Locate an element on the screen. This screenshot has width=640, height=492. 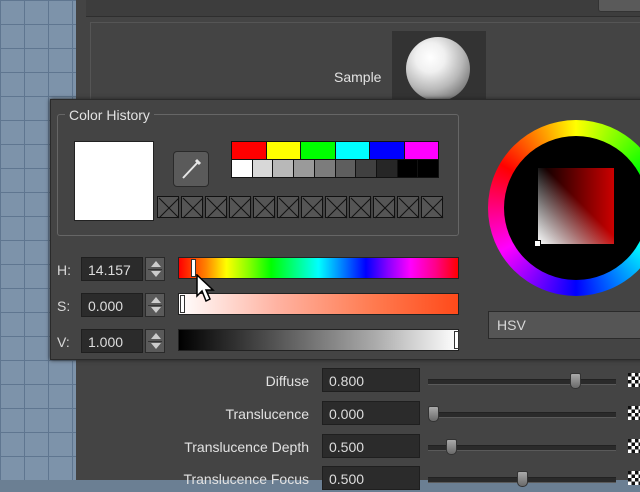
current-color-swatch is located at coordinates (114, 181).